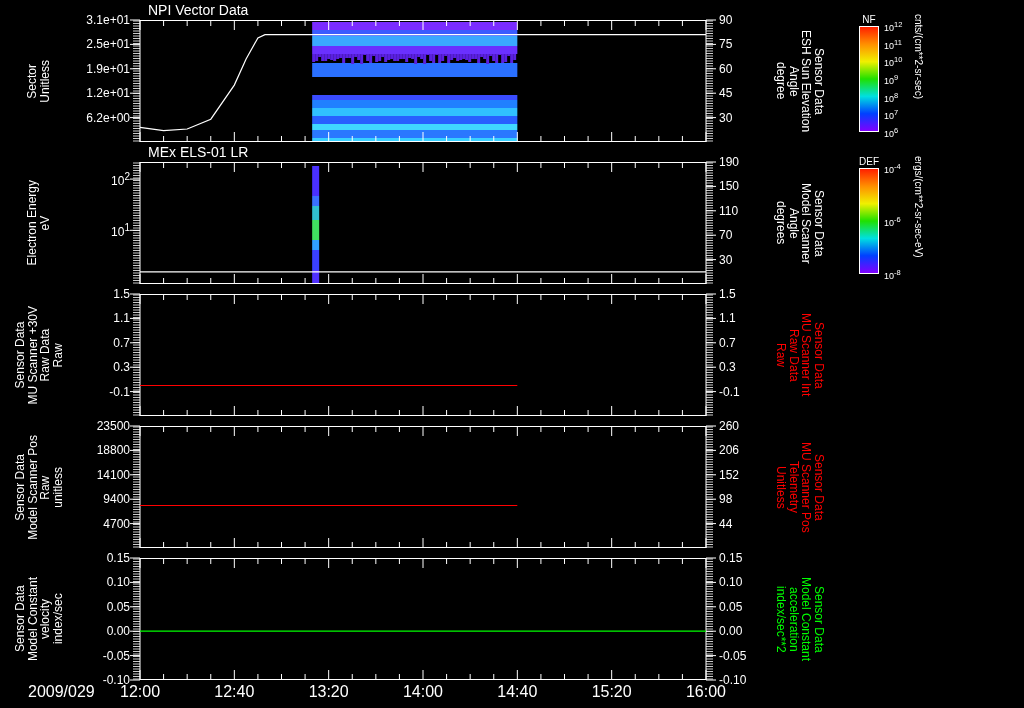 The height and width of the screenshot is (708, 1024). What do you see at coordinates (893, 61) in the screenshot?
I see `colorbar-tick-label: 10$^{10}$` at bounding box center [893, 61].